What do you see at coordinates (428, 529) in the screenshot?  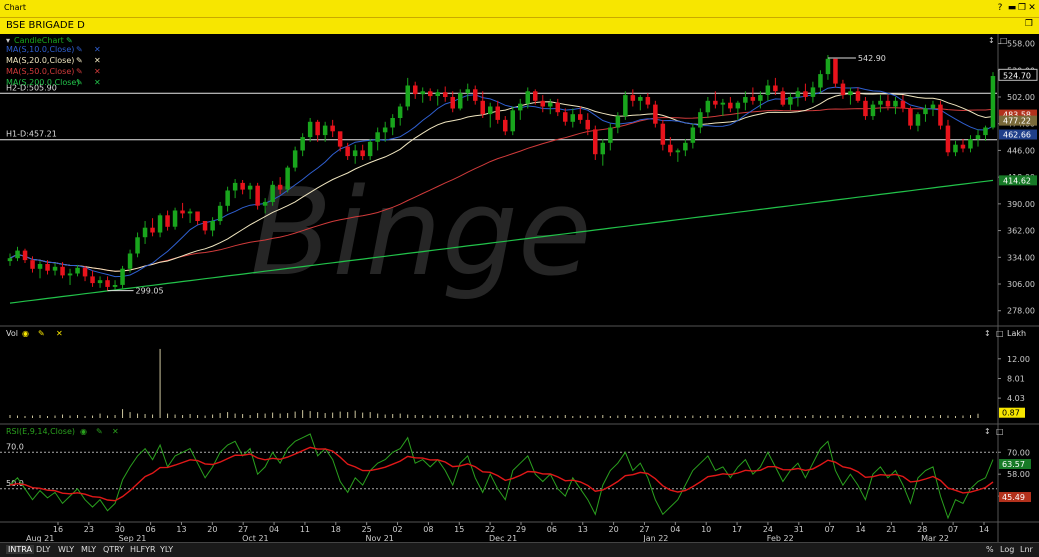 I see `x-day-label: 08` at bounding box center [428, 529].